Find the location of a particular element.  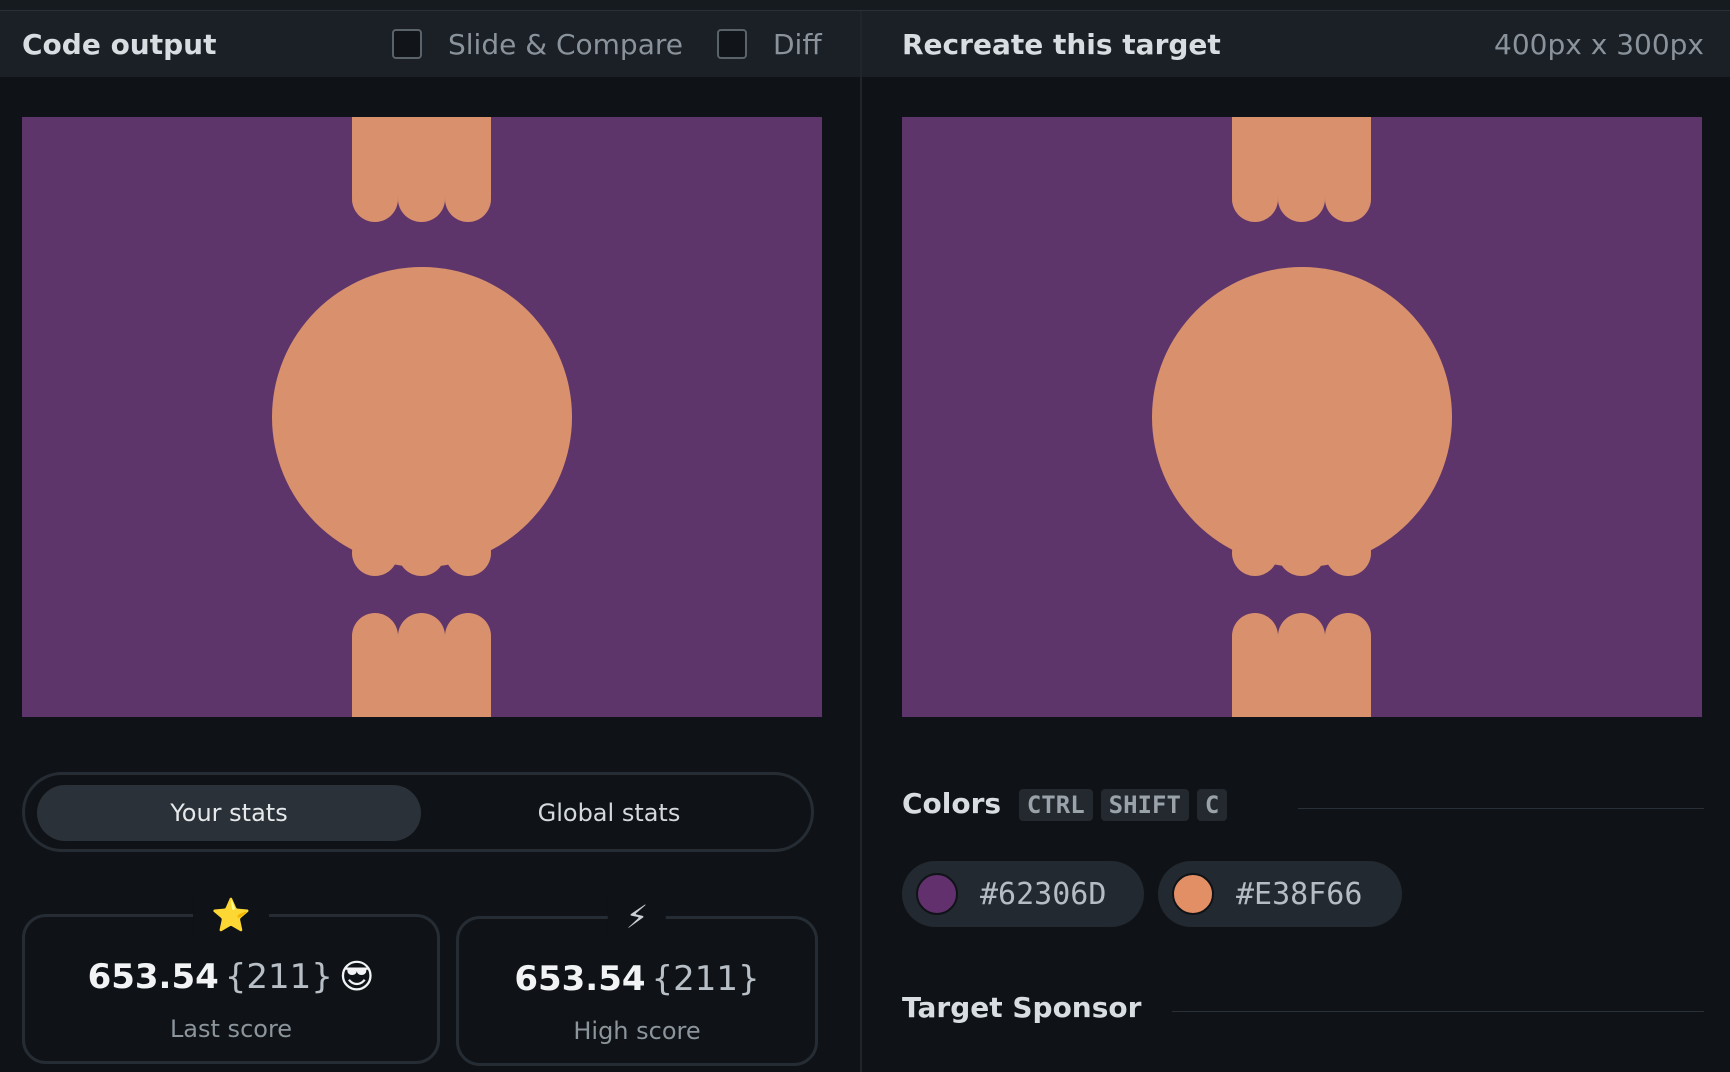

high-score-row: 653.54 {211} is located at coordinates (637, 979).